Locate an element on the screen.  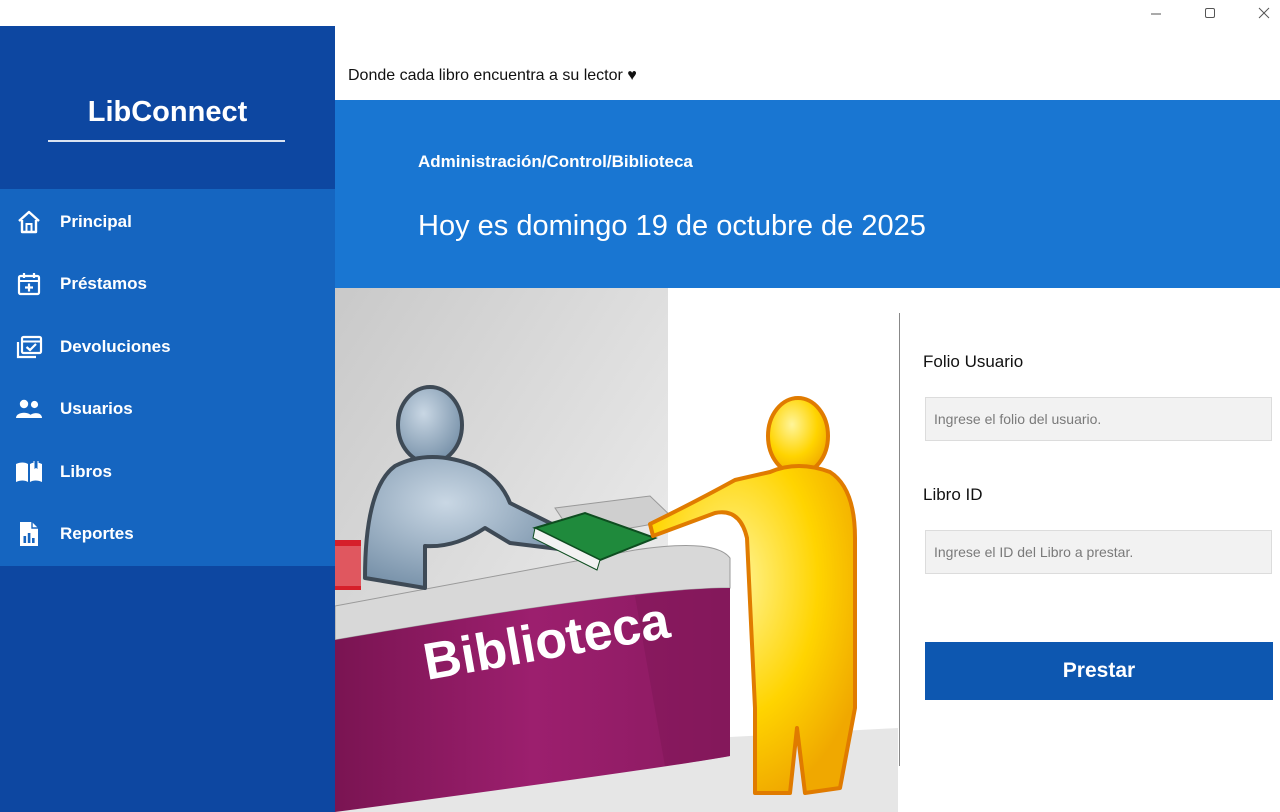
close-icon is located at coordinates (1264, 13).